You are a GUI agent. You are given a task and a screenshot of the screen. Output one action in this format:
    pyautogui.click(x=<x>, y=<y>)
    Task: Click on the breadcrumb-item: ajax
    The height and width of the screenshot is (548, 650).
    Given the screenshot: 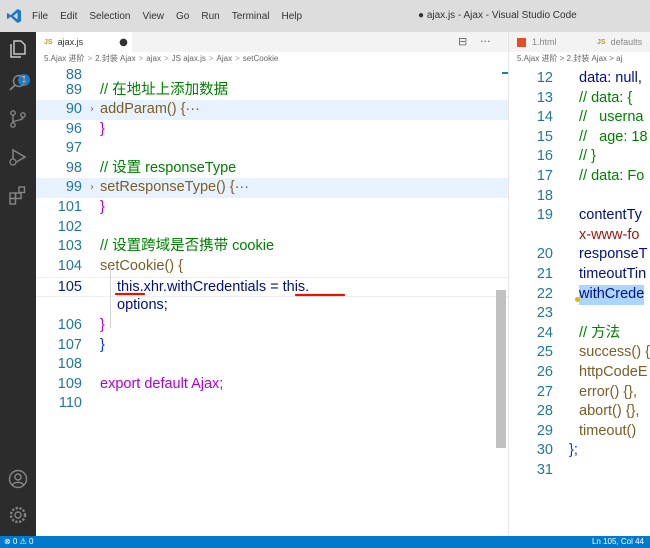 What is the action you would take?
    pyautogui.click(x=153, y=58)
    